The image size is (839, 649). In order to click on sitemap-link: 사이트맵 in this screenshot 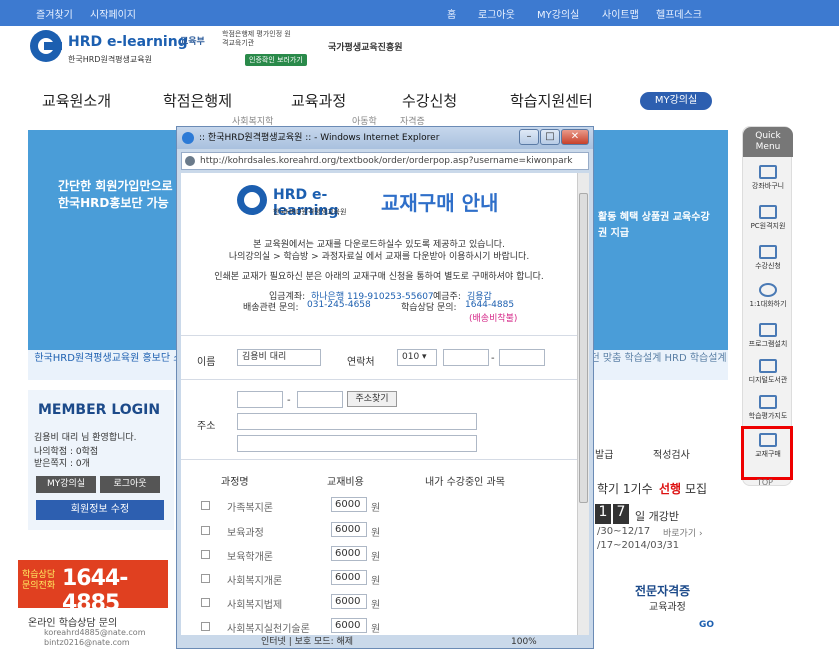, I will do `click(620, 13)`.